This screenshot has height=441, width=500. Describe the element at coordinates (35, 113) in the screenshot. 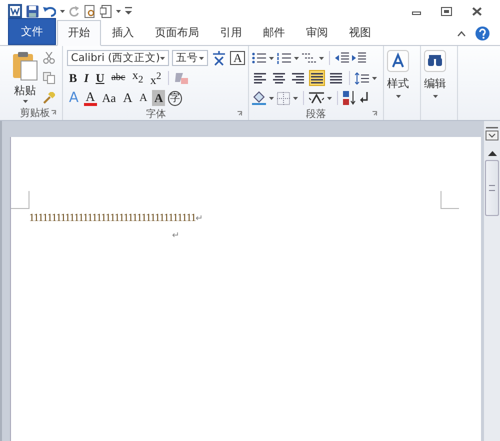

I see `group-label: 剪贴板` at that location.